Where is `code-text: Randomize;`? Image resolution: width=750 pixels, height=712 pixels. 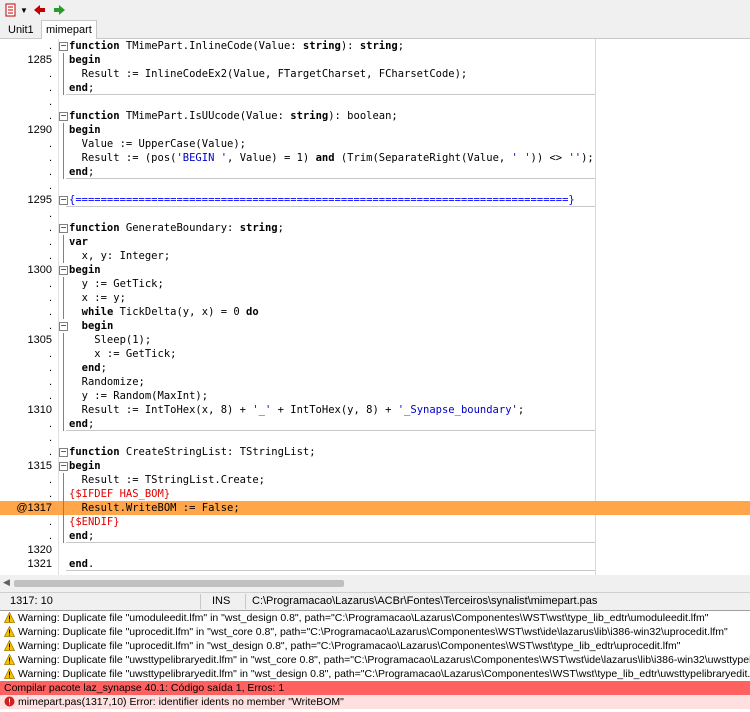
code-text: Randomize; is located at coordinates (107, 382).